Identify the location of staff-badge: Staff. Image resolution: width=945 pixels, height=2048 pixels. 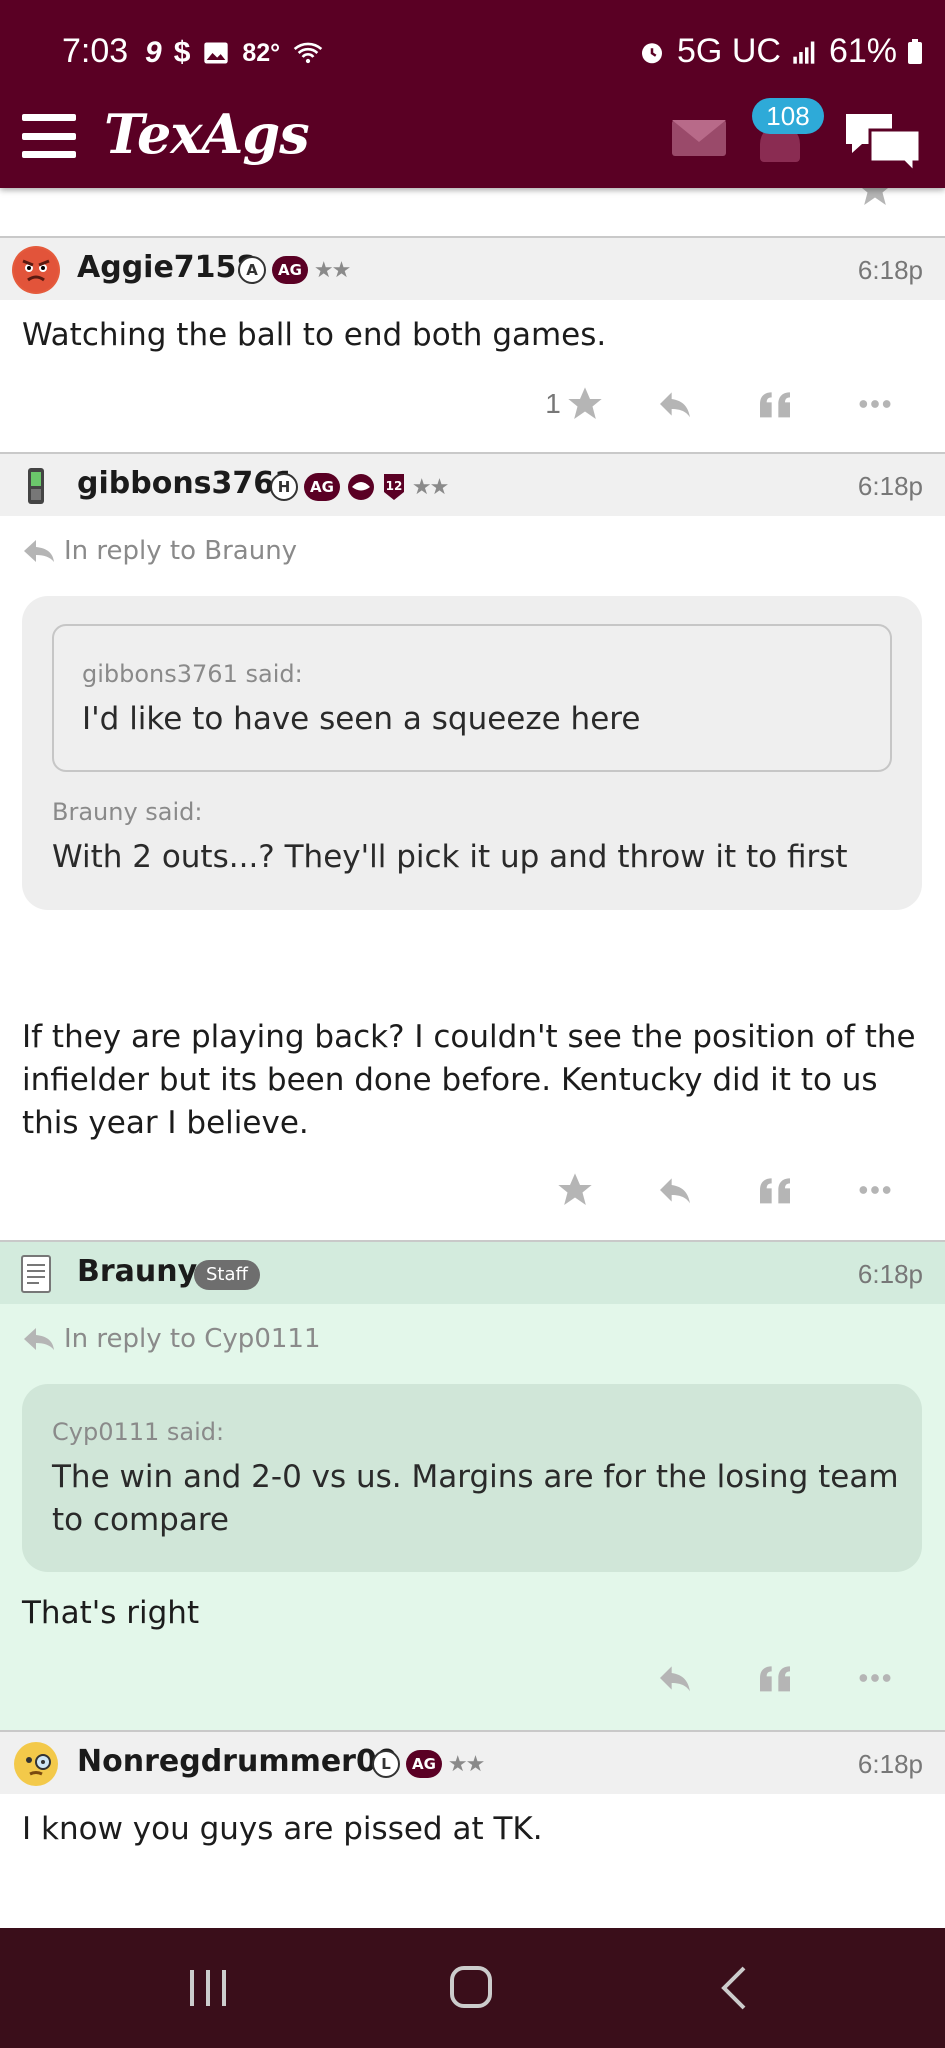
(227, 1275).